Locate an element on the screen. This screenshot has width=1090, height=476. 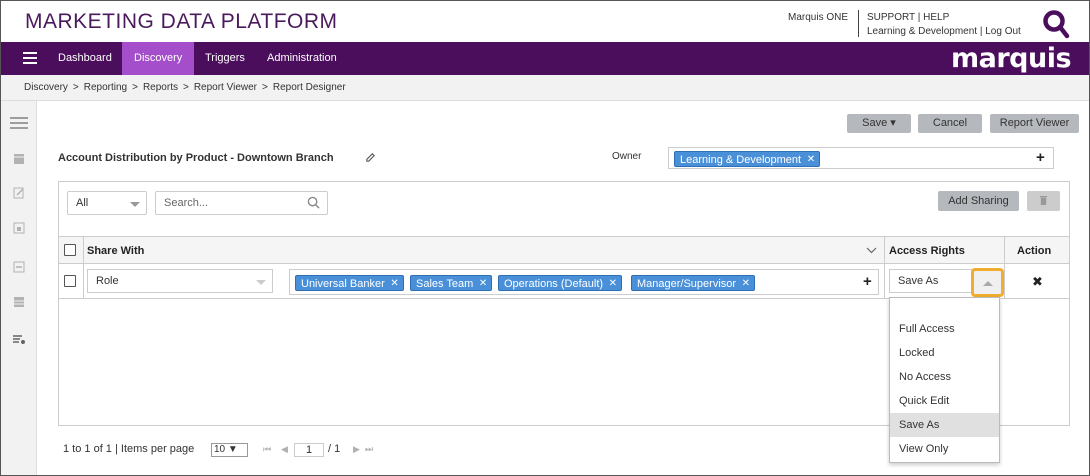
row-checkbox is located at coordinates (70, 281).